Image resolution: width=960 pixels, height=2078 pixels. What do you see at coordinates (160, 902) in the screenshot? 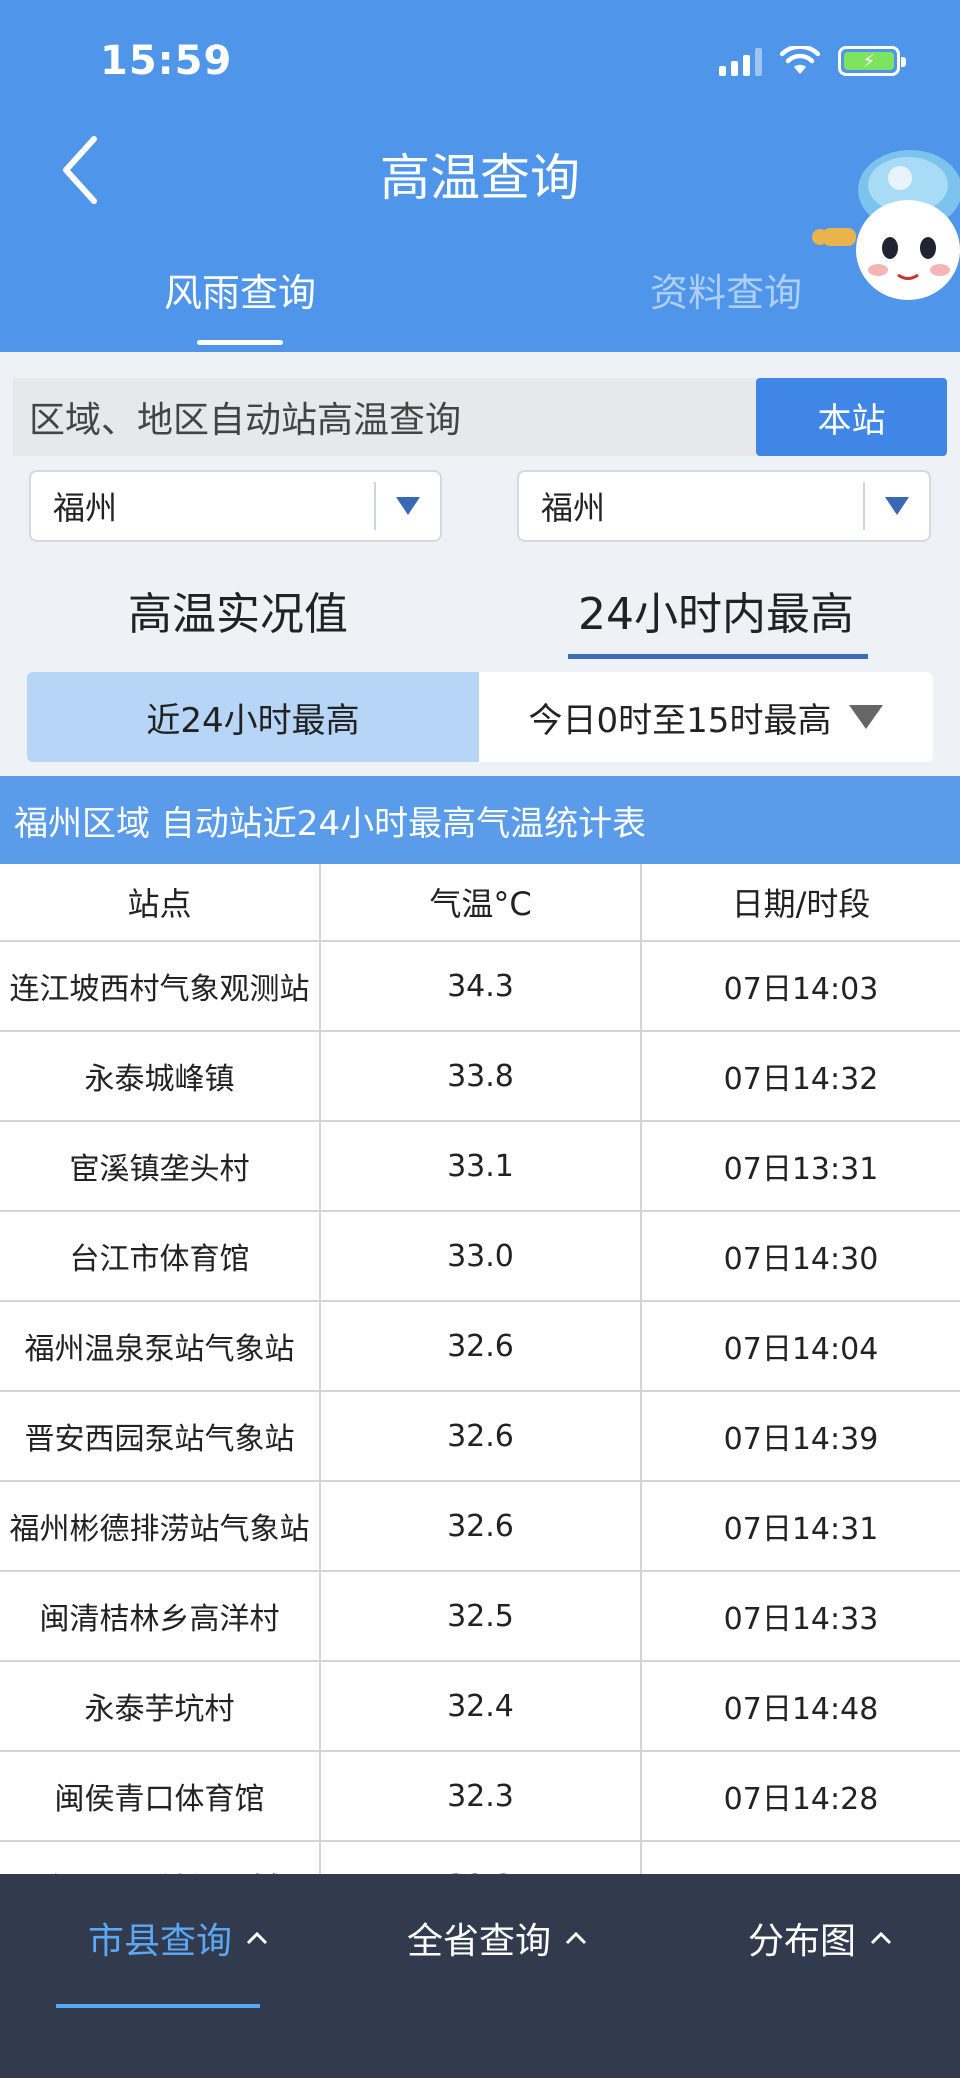
I see `column-header-station: 站点` at bounding box center [160, 902].